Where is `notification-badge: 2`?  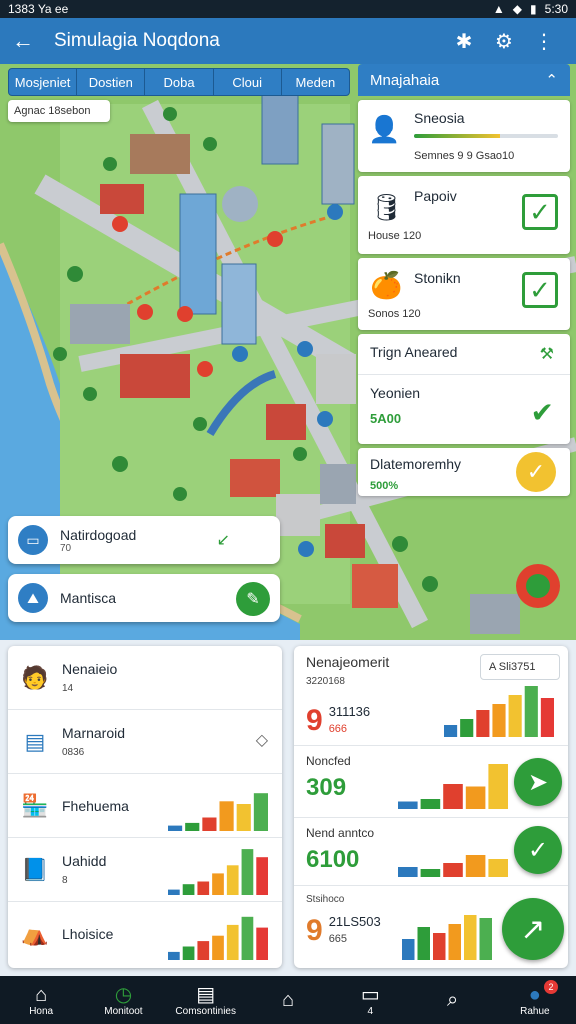 notification-badge: 2 is located at coordinates (550, 987).